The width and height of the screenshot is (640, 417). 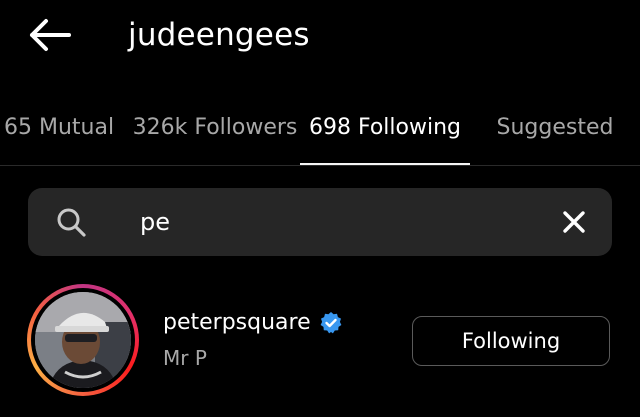 What do you see at coordinates (57, 127) in the screenshot?
I see `tab-mutual: 65 Mutual` at bounding box center [57, 127].